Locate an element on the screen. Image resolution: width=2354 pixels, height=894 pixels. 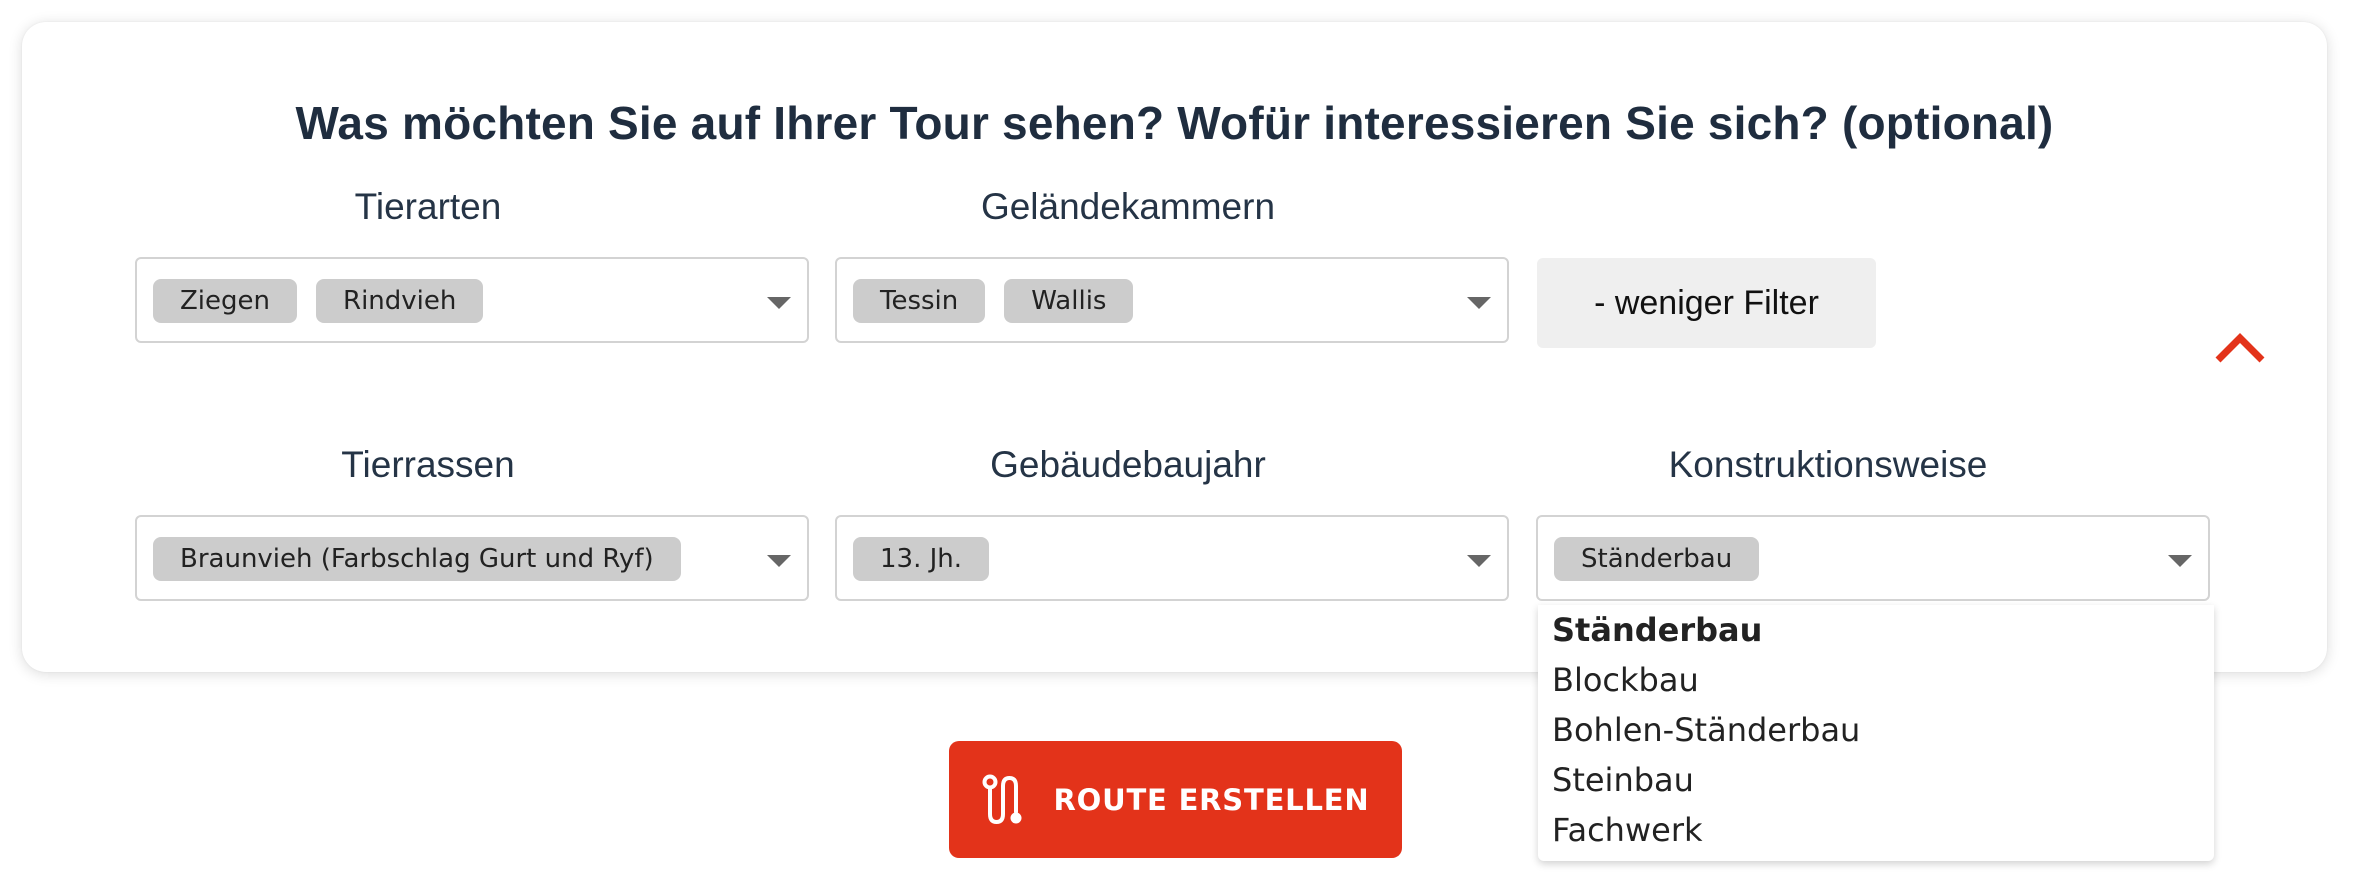
tierarten-select: Ziegen Rindvieh is located at coordinates (472, 300).